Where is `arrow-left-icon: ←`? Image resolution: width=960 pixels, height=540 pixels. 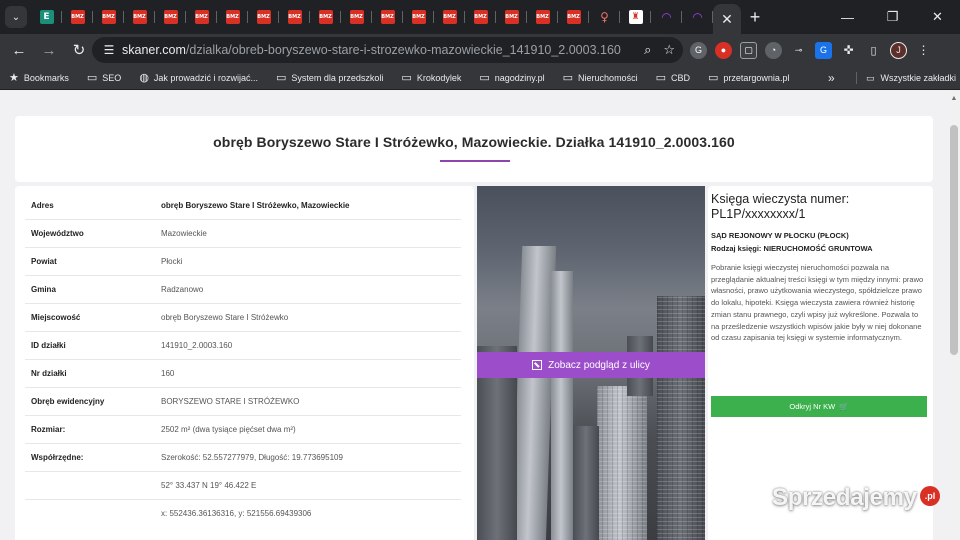 arrow-left-icon: ← is located at coordinates (19, 50).